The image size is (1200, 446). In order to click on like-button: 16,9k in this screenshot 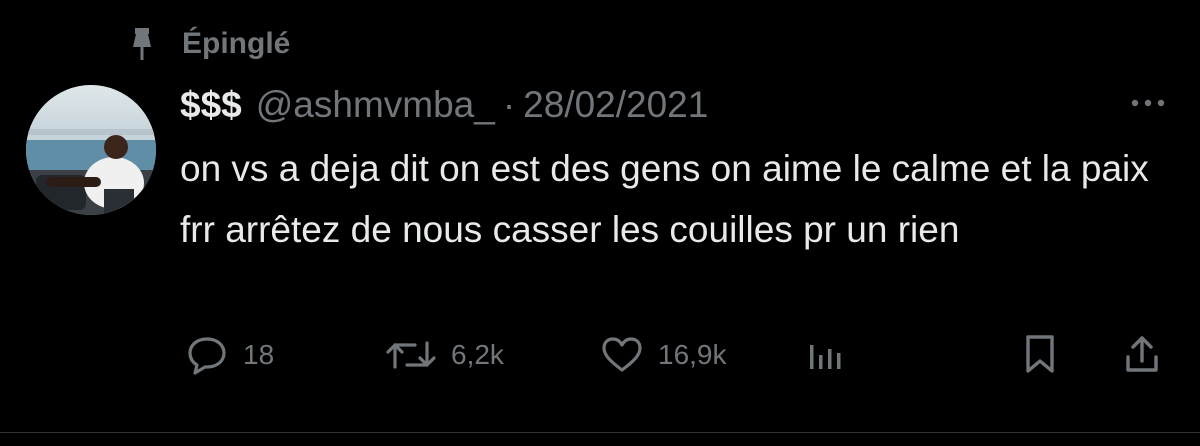, I will do `click(663, 355)`.